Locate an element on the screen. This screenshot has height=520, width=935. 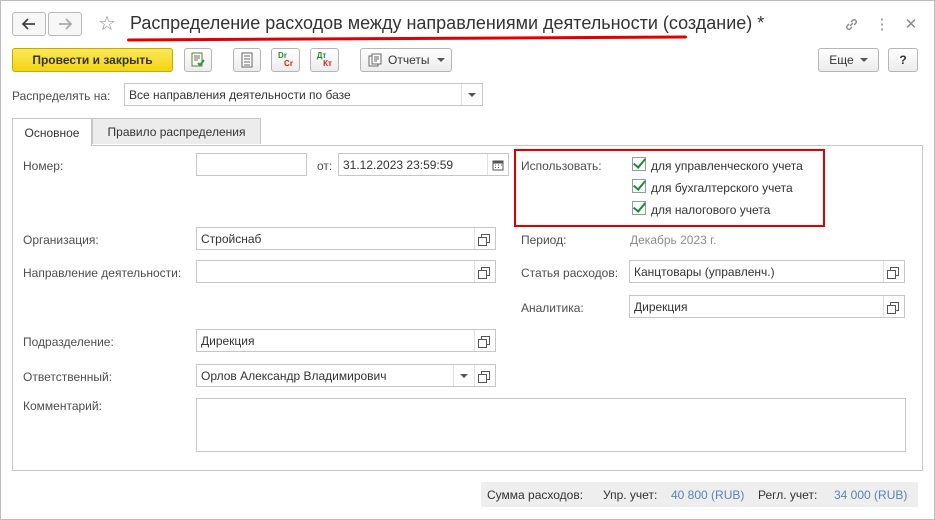
sum-label: Сумма расходов: is located at coordinates (535, 495).